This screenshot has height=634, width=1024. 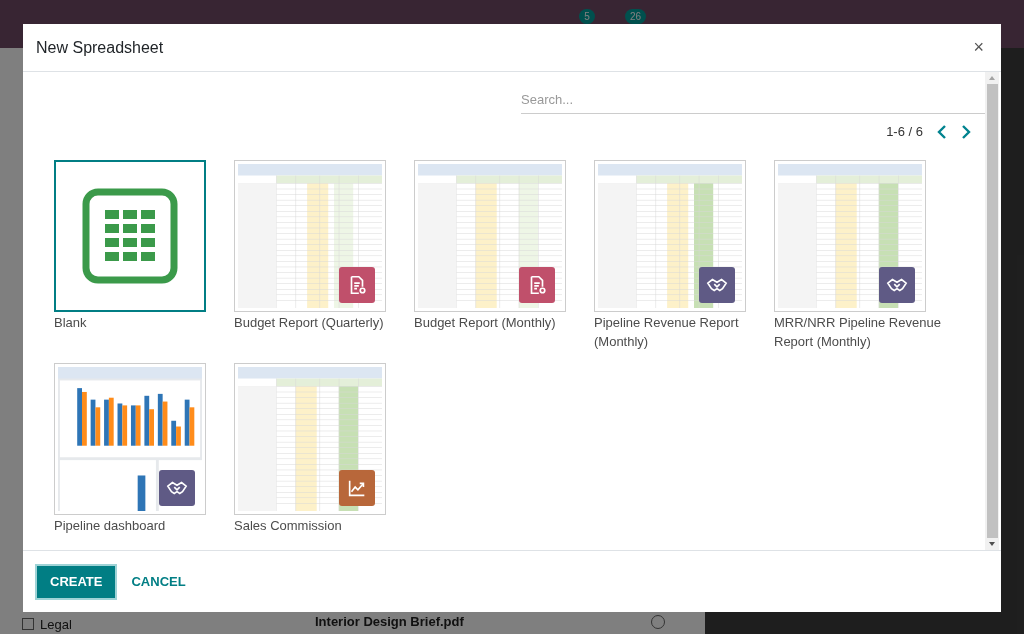 I want to click on create-button: CREATE, so click(x=76, y=581).